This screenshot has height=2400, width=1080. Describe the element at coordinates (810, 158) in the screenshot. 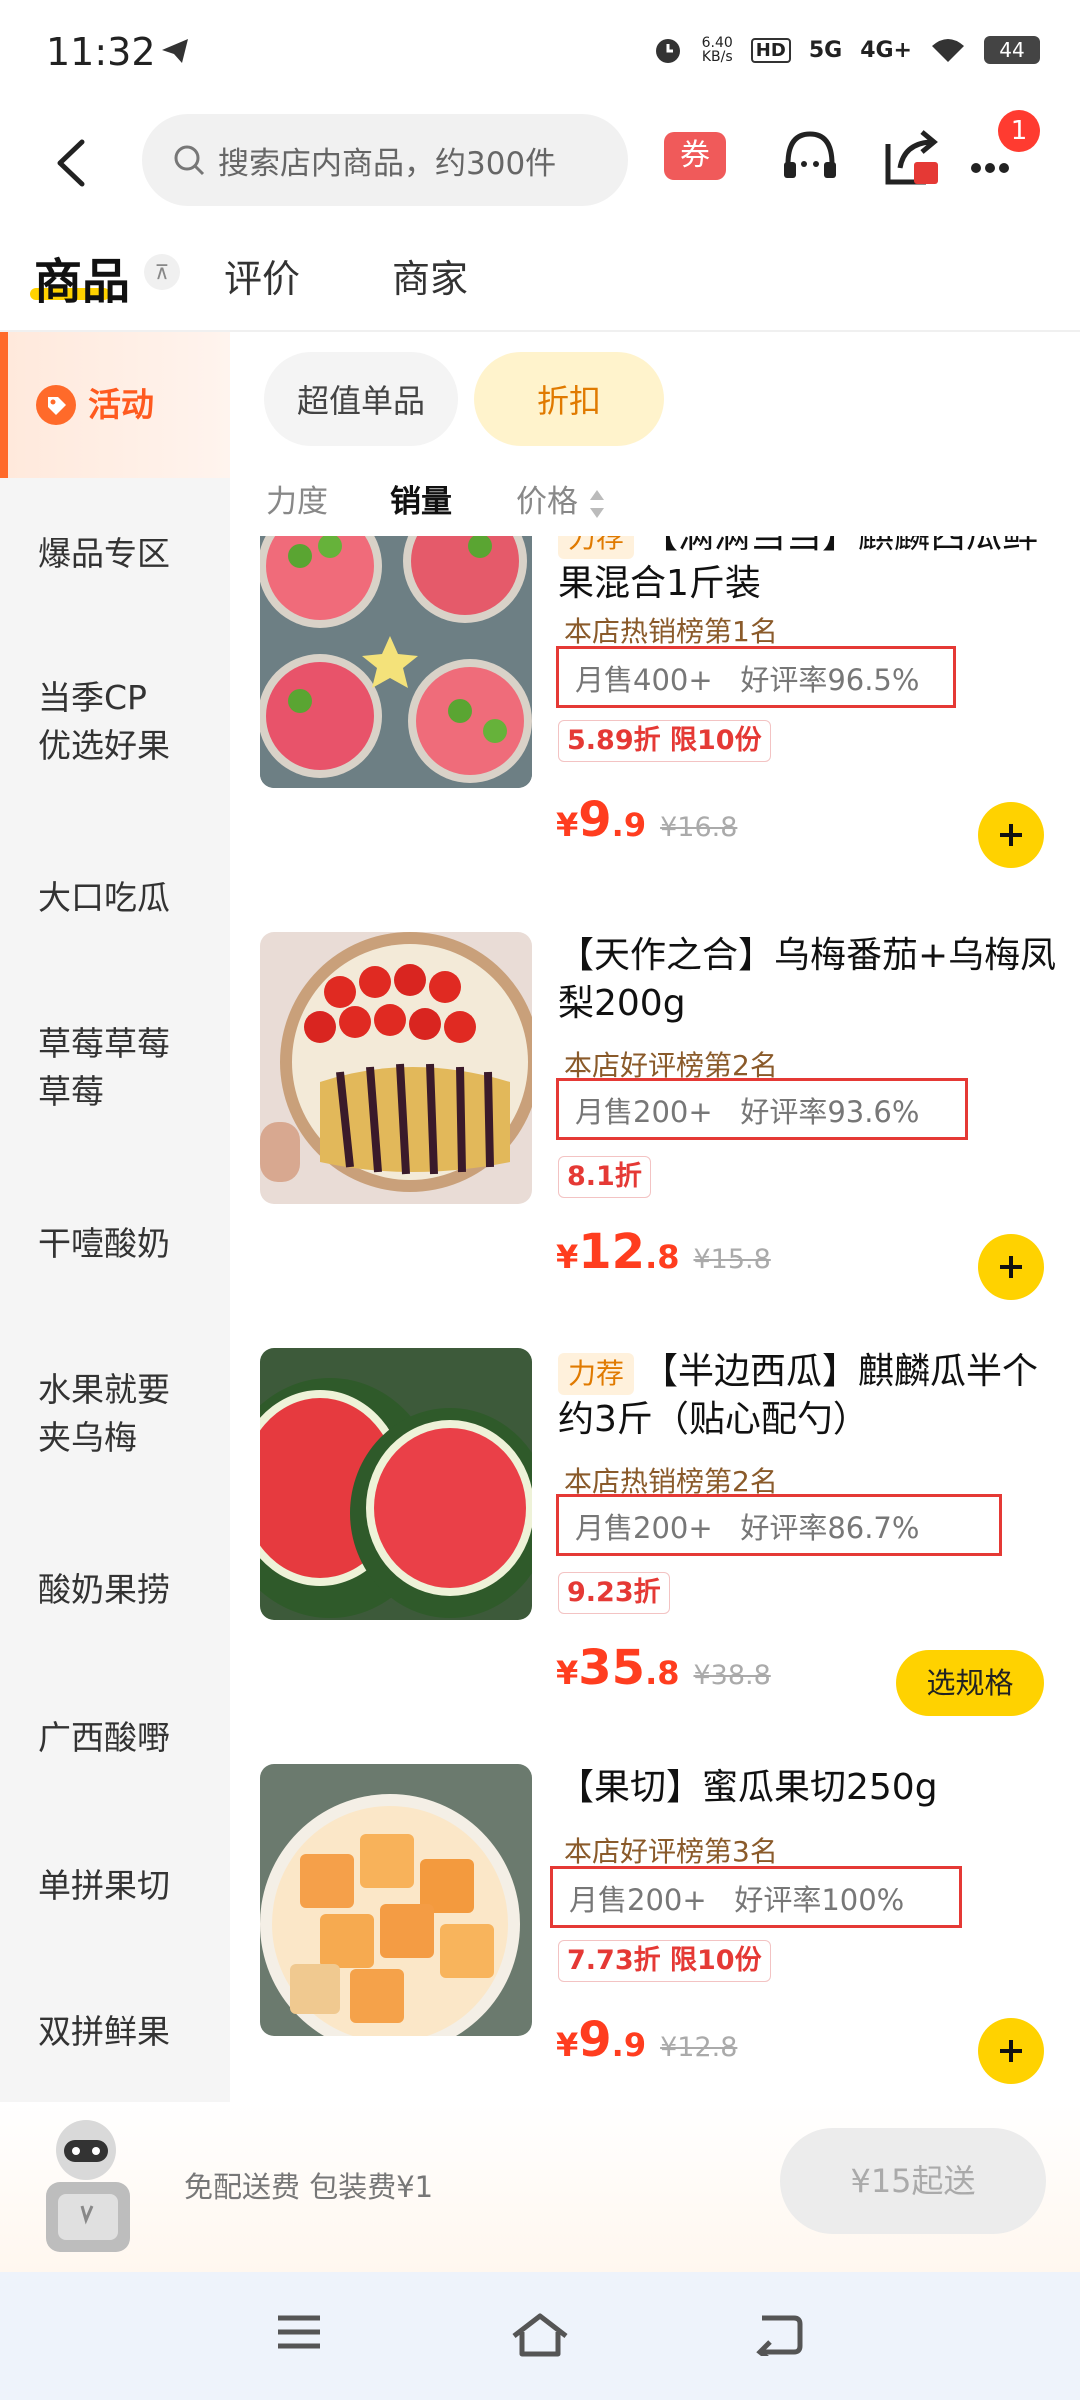

I see `customer-service-icon` at that location.